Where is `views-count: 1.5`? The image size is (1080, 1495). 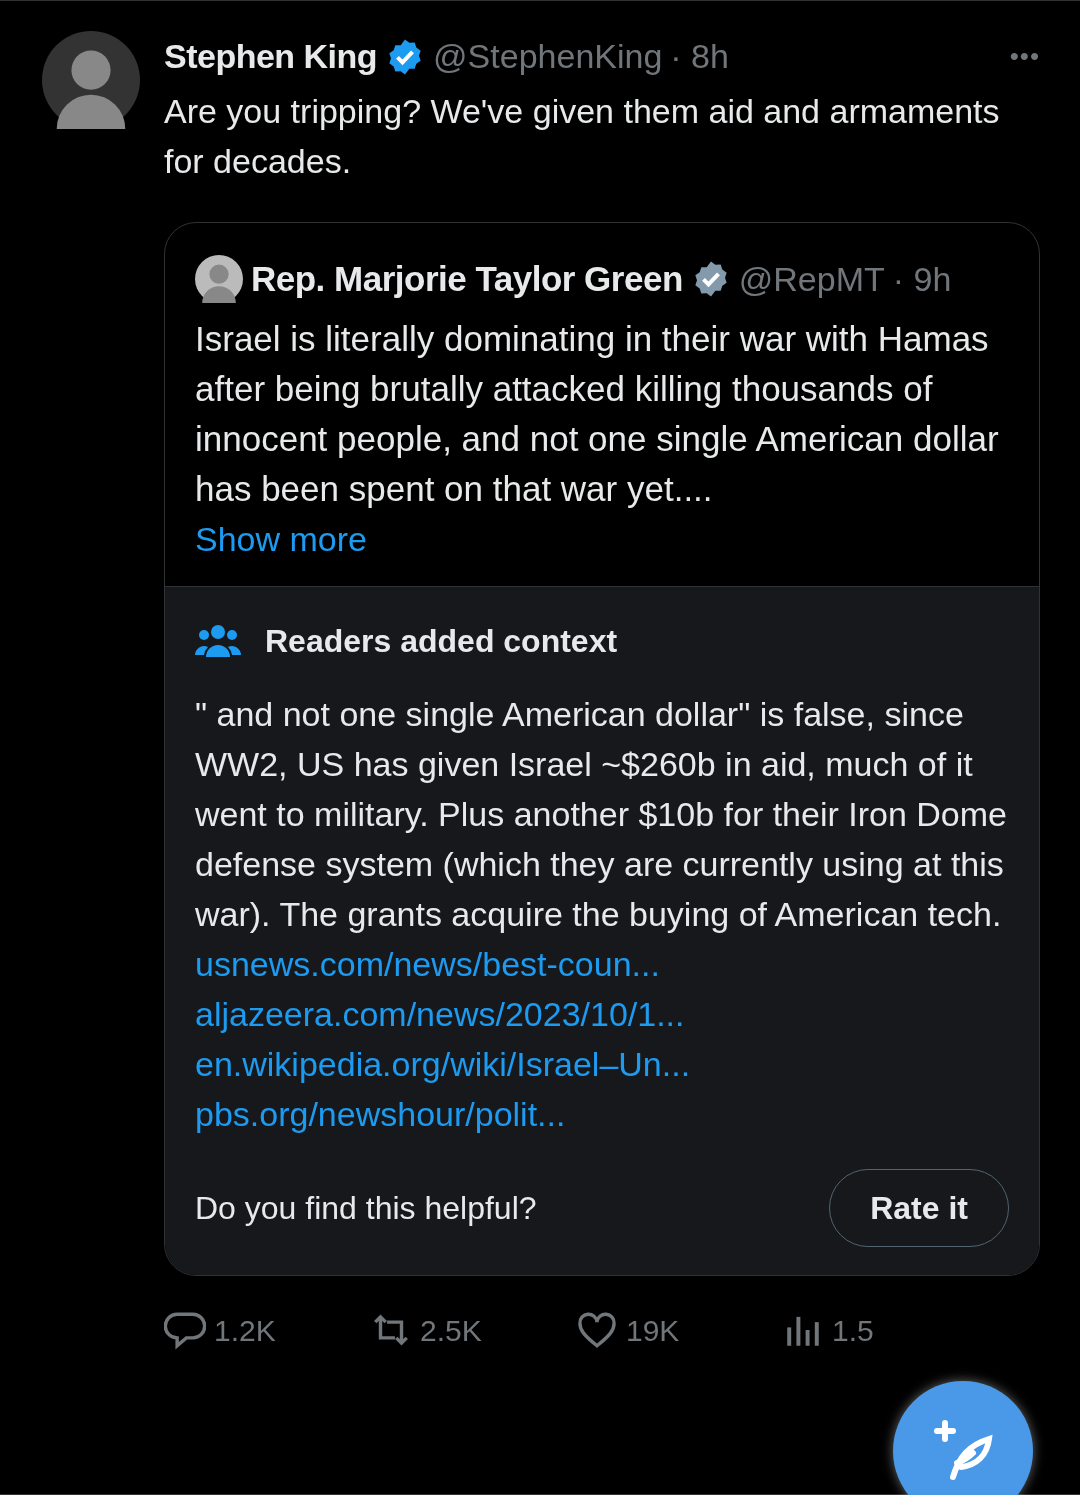 views-count: 1.5 is located at coordinates (853, 1330).